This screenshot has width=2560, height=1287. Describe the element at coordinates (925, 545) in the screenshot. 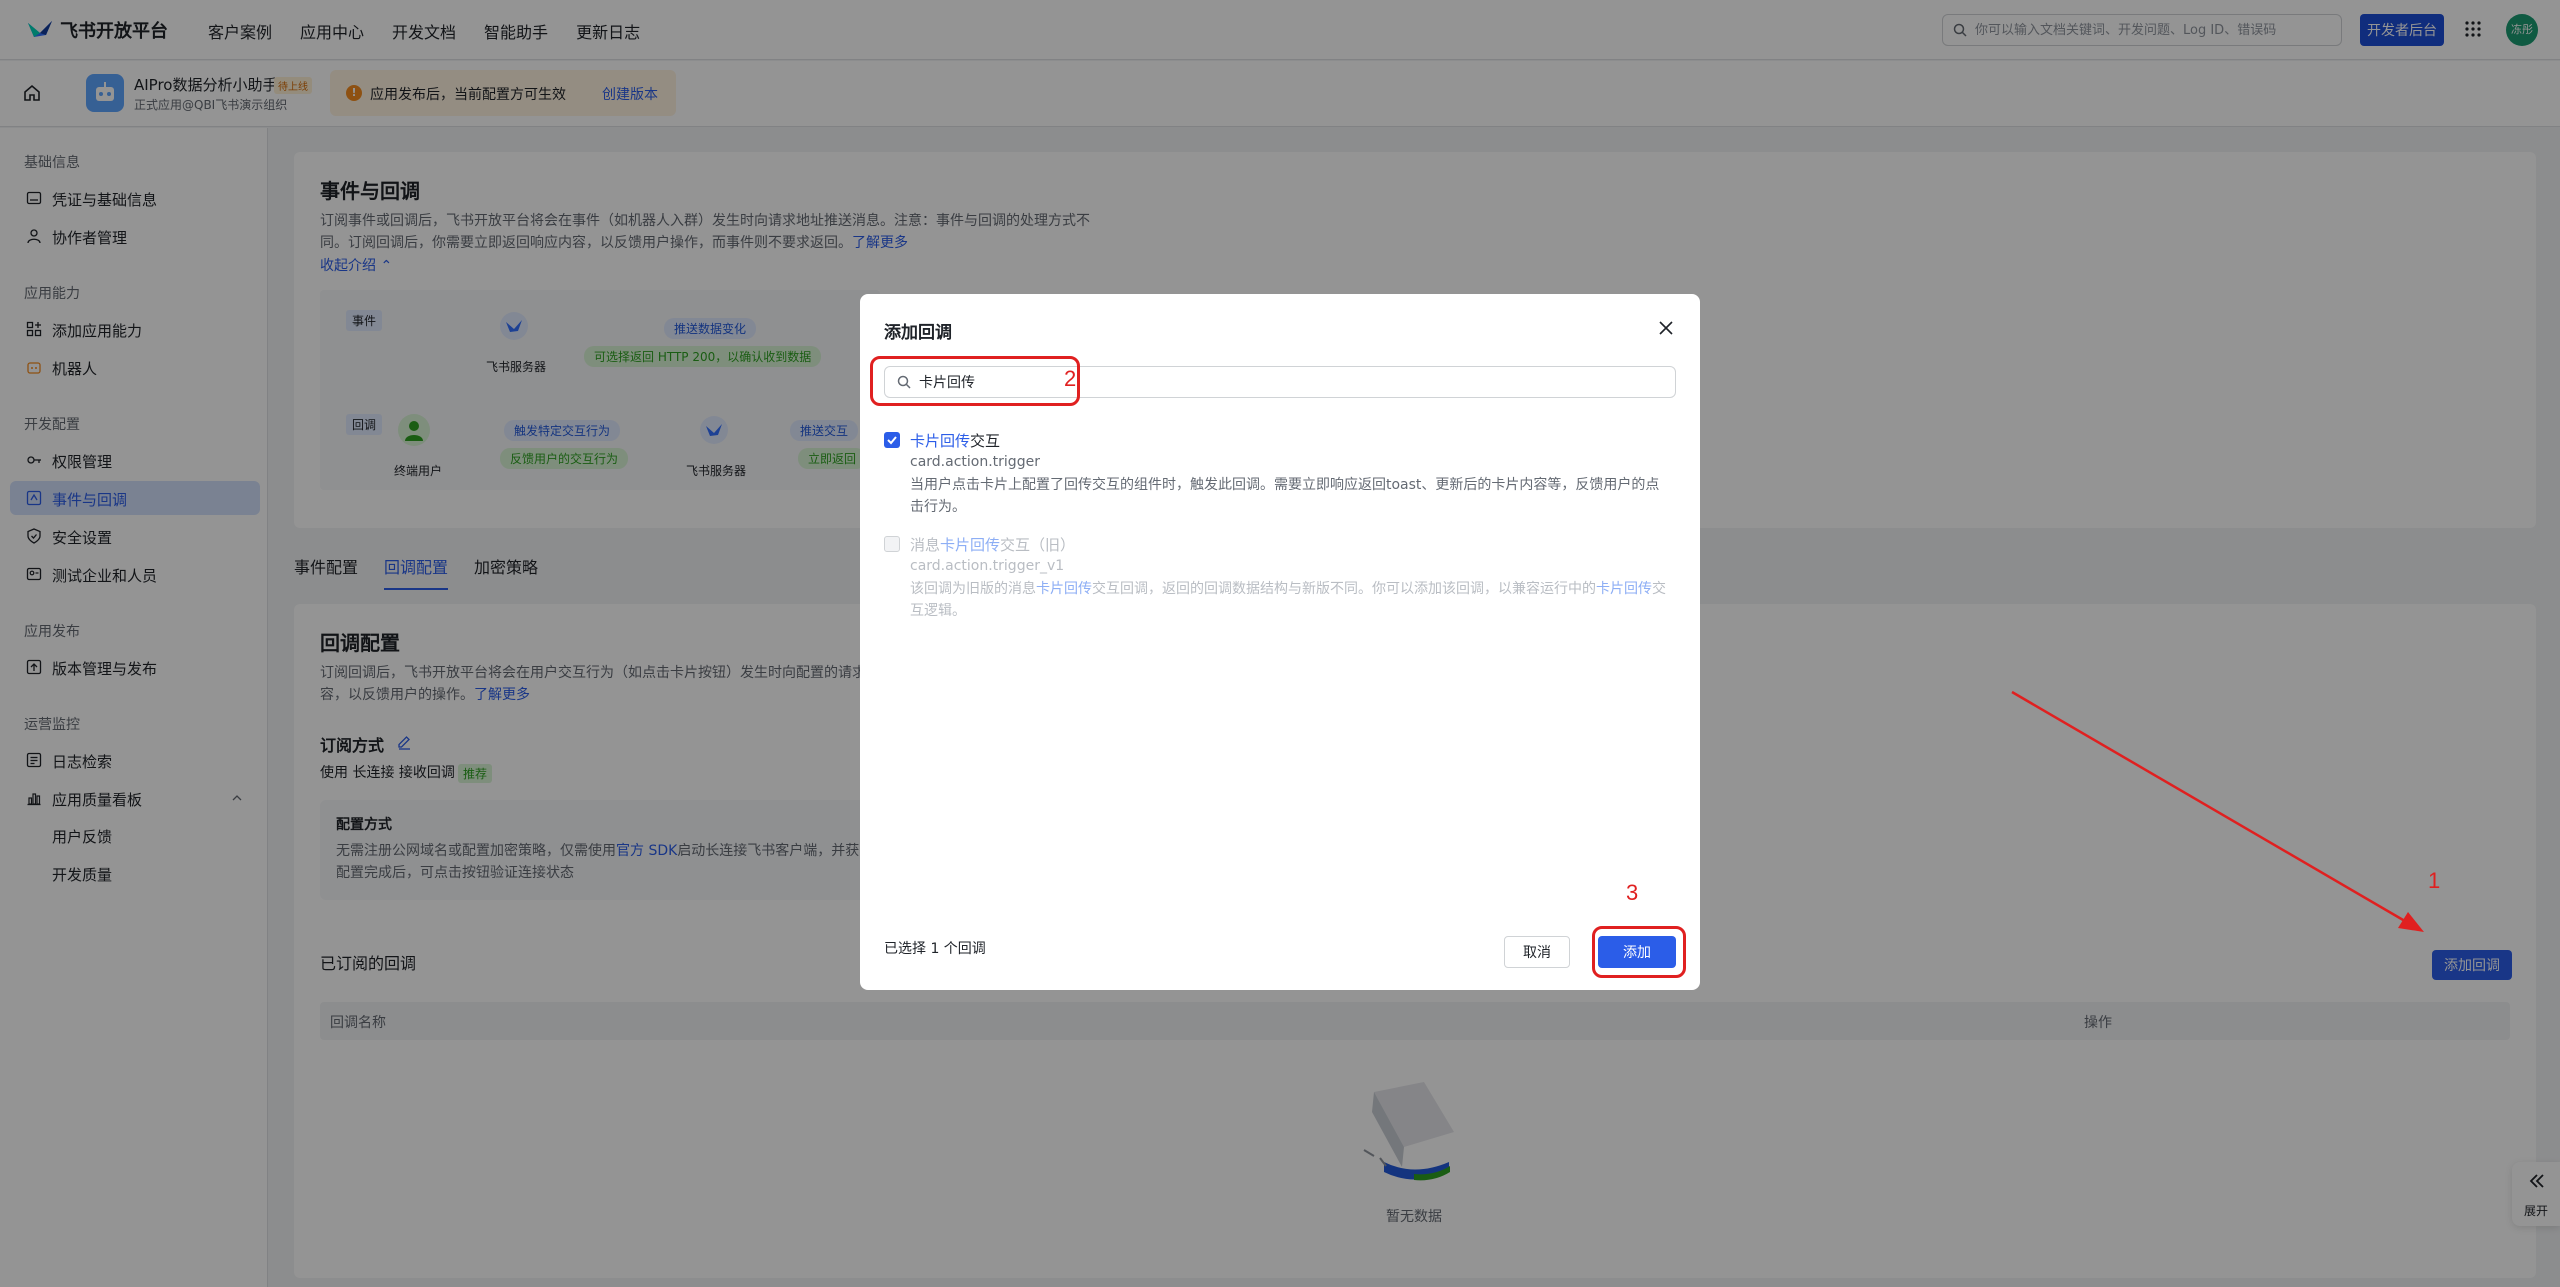

I see `option-title-prefix: 消息` at that location.